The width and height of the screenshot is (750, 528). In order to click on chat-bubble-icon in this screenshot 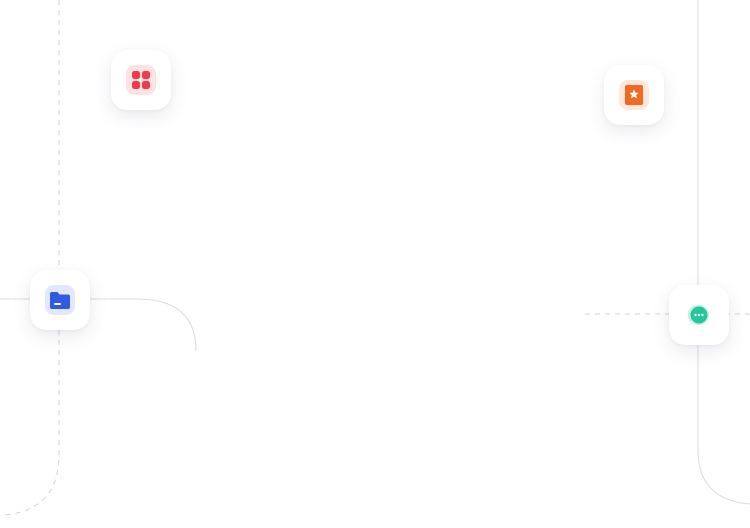, I will do `click(698, 314)`.